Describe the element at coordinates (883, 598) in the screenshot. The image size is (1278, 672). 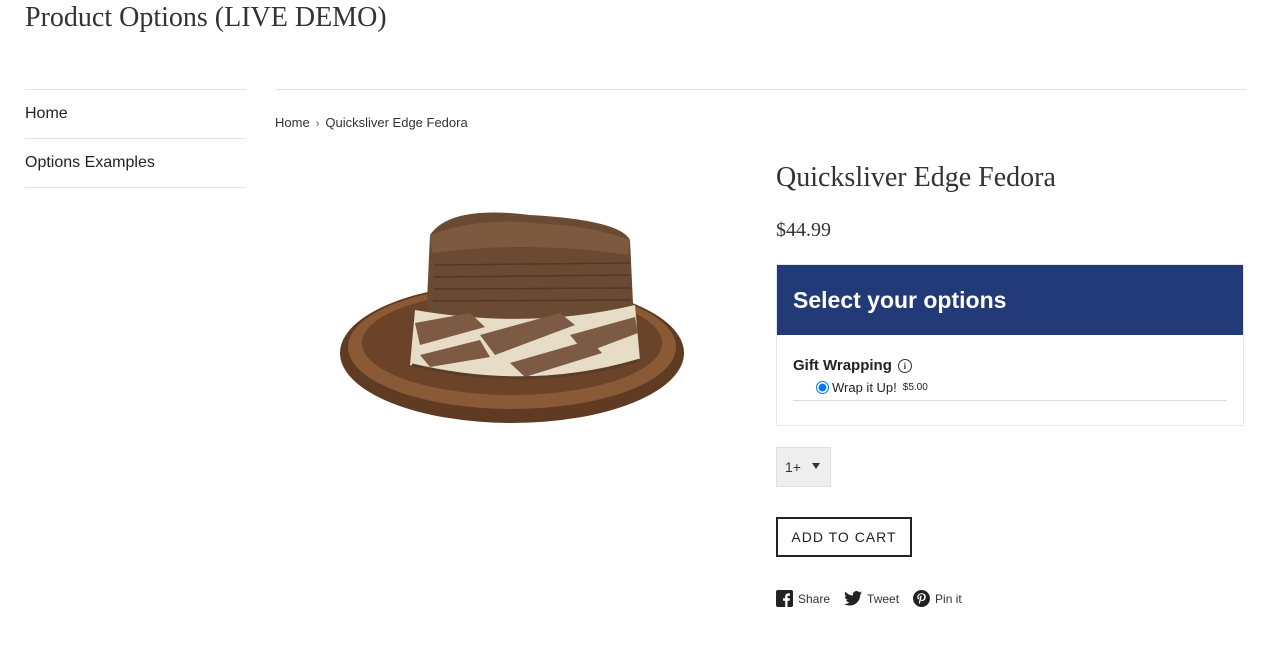
I see `twitter-share-label: Tweet` at that location.